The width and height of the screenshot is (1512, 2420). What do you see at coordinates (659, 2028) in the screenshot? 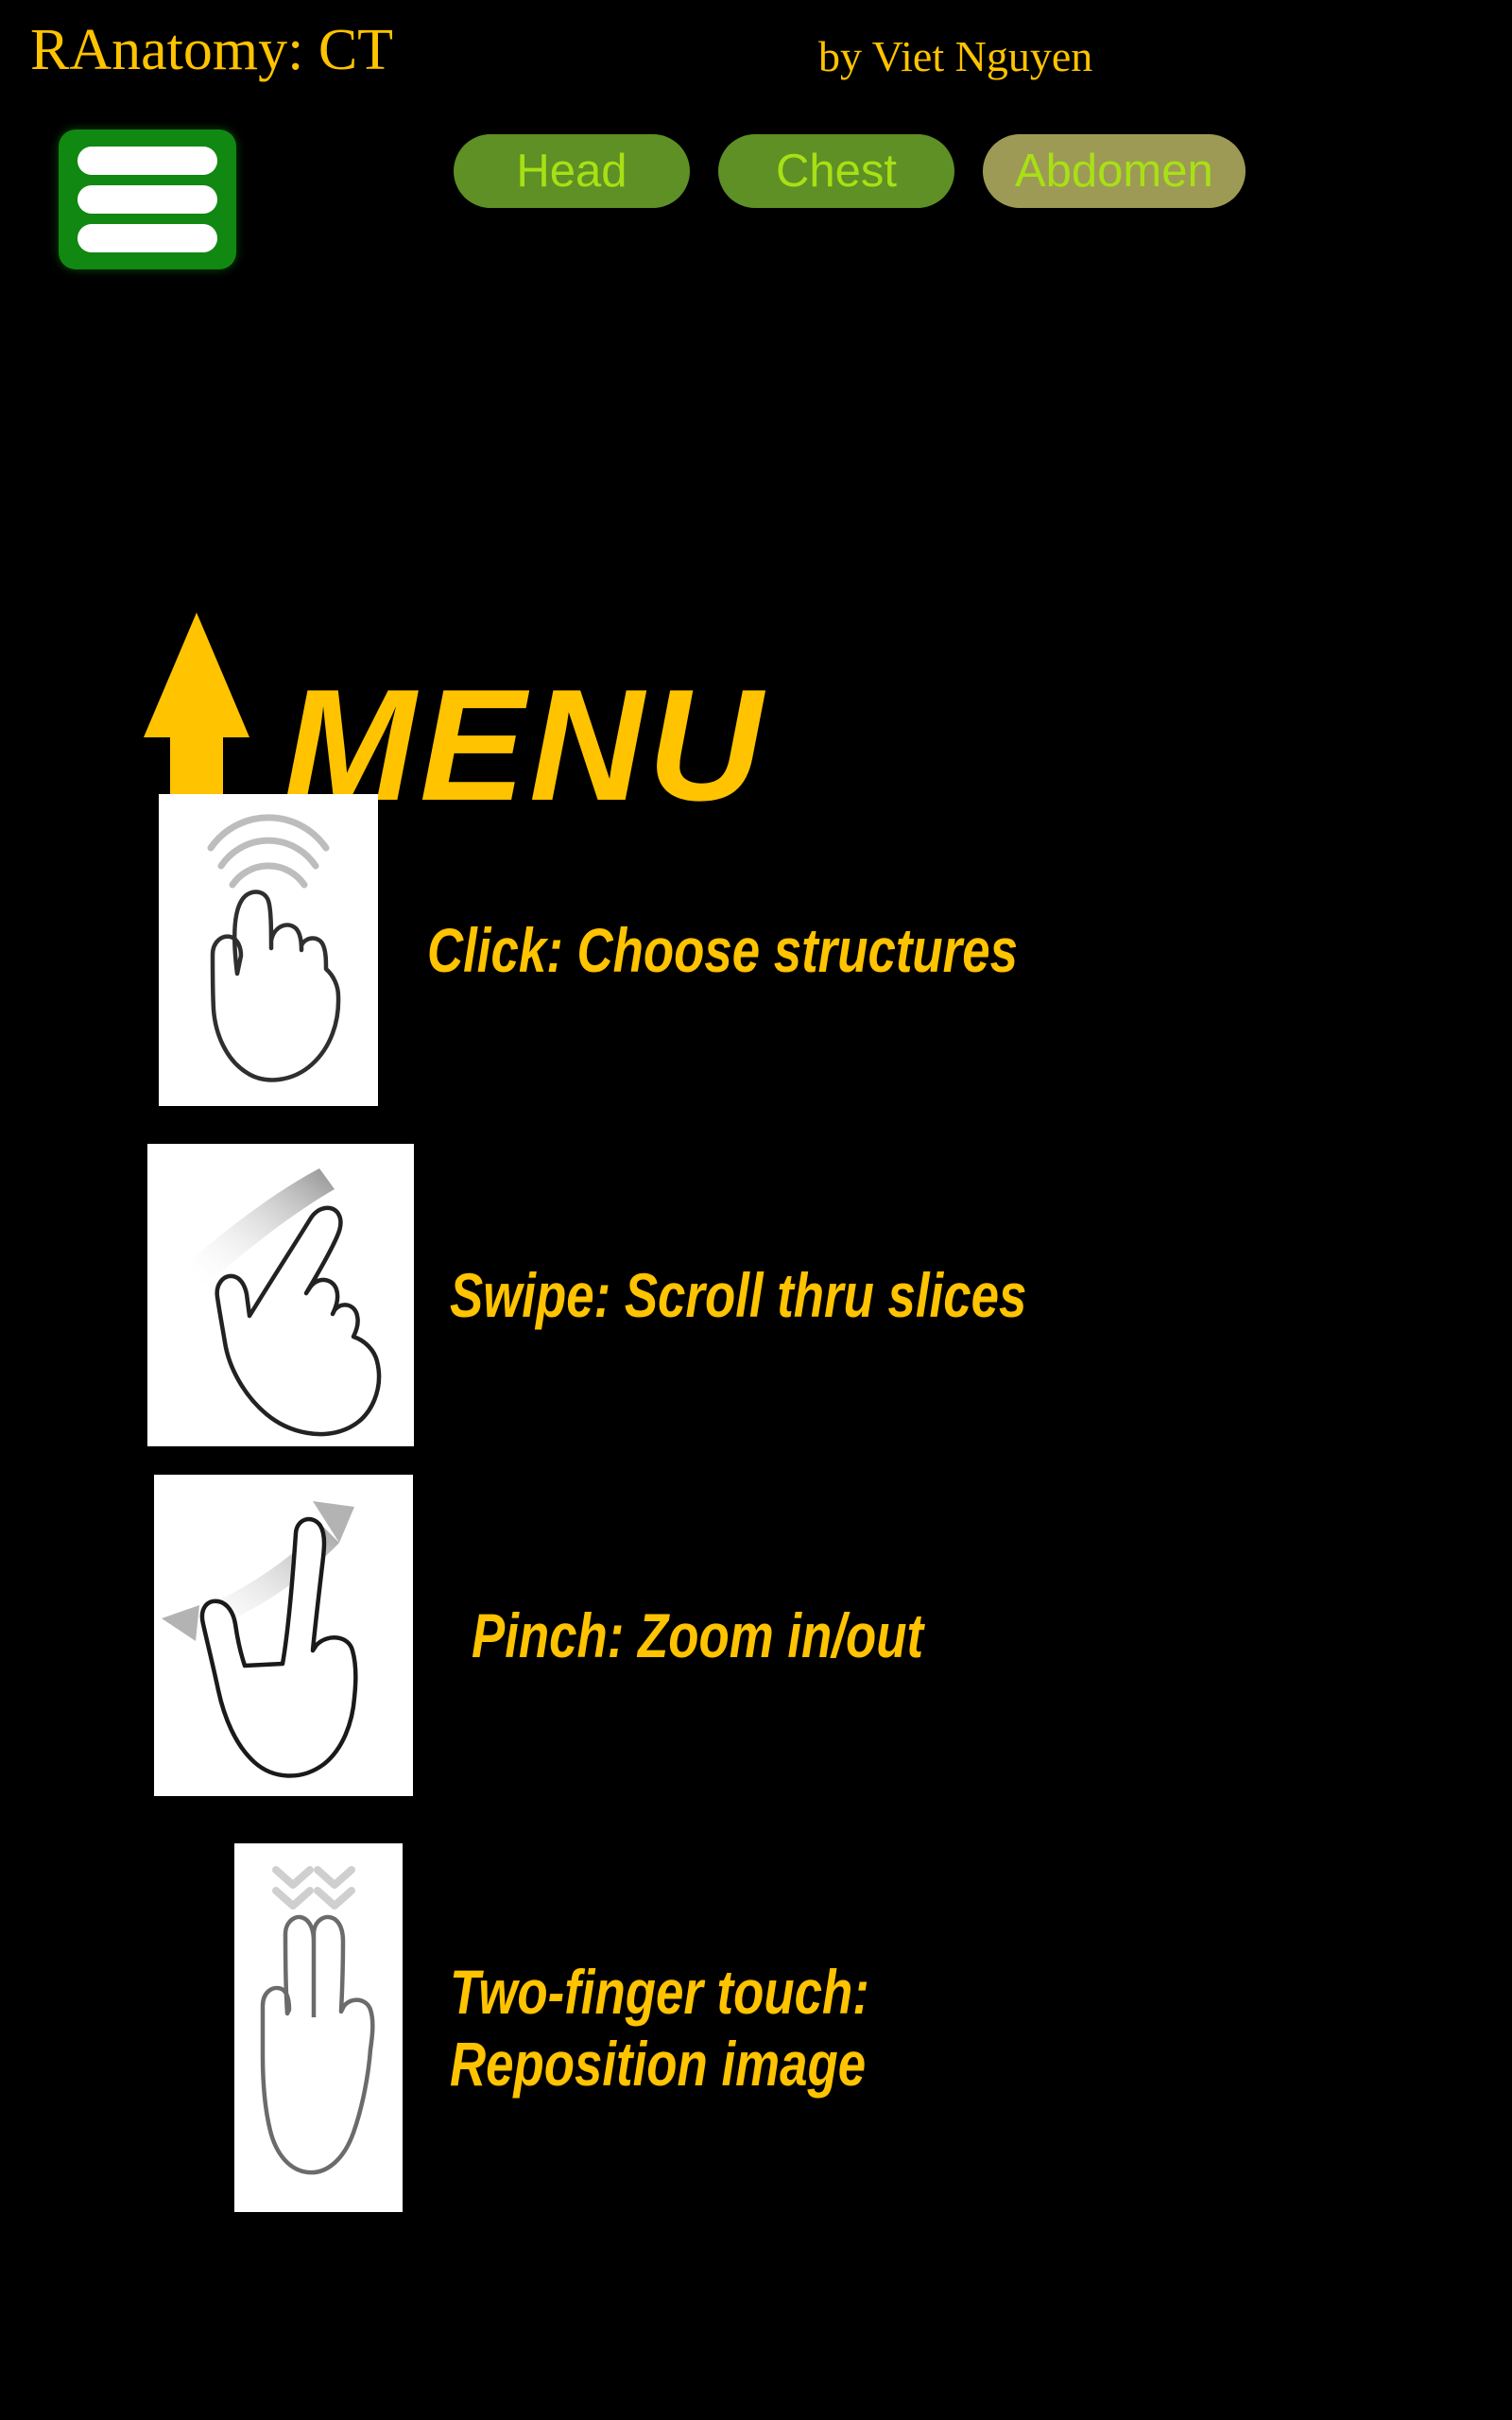
I see `gesture-label-two-finger: Two-finger touch: Reposition image` at bounding box center [659, 2028].